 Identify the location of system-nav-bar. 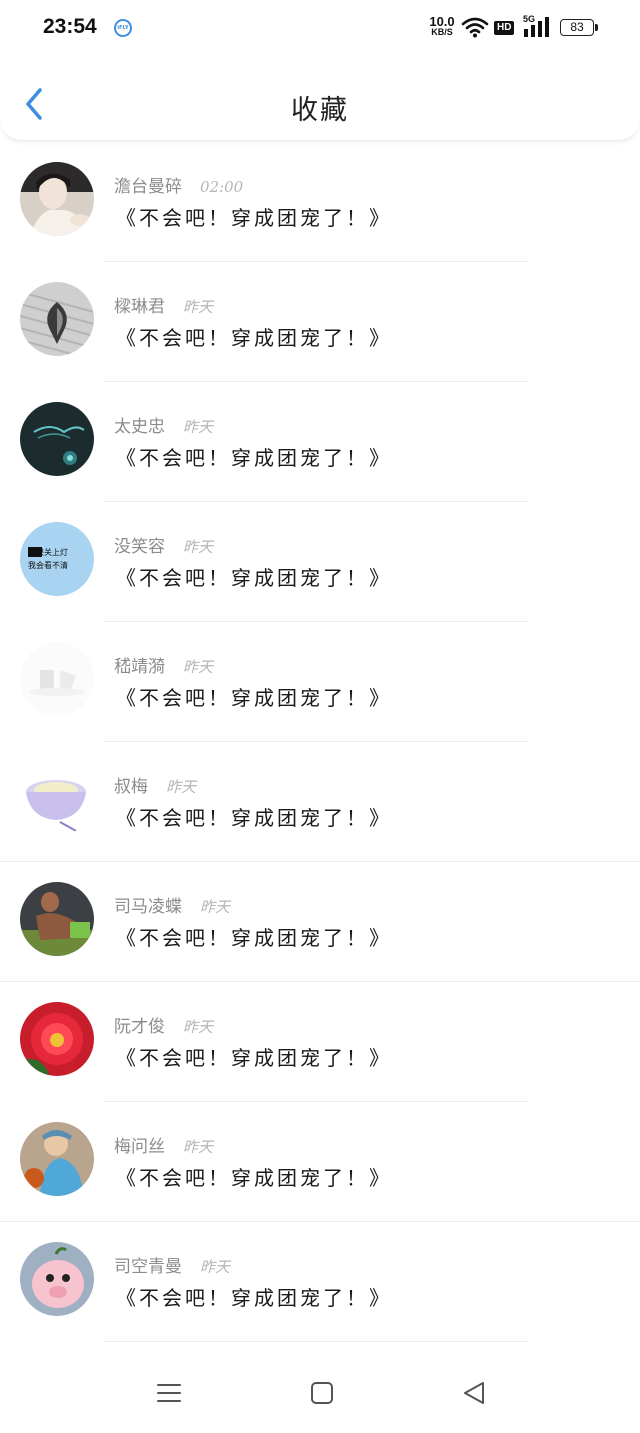
(320, 1392).